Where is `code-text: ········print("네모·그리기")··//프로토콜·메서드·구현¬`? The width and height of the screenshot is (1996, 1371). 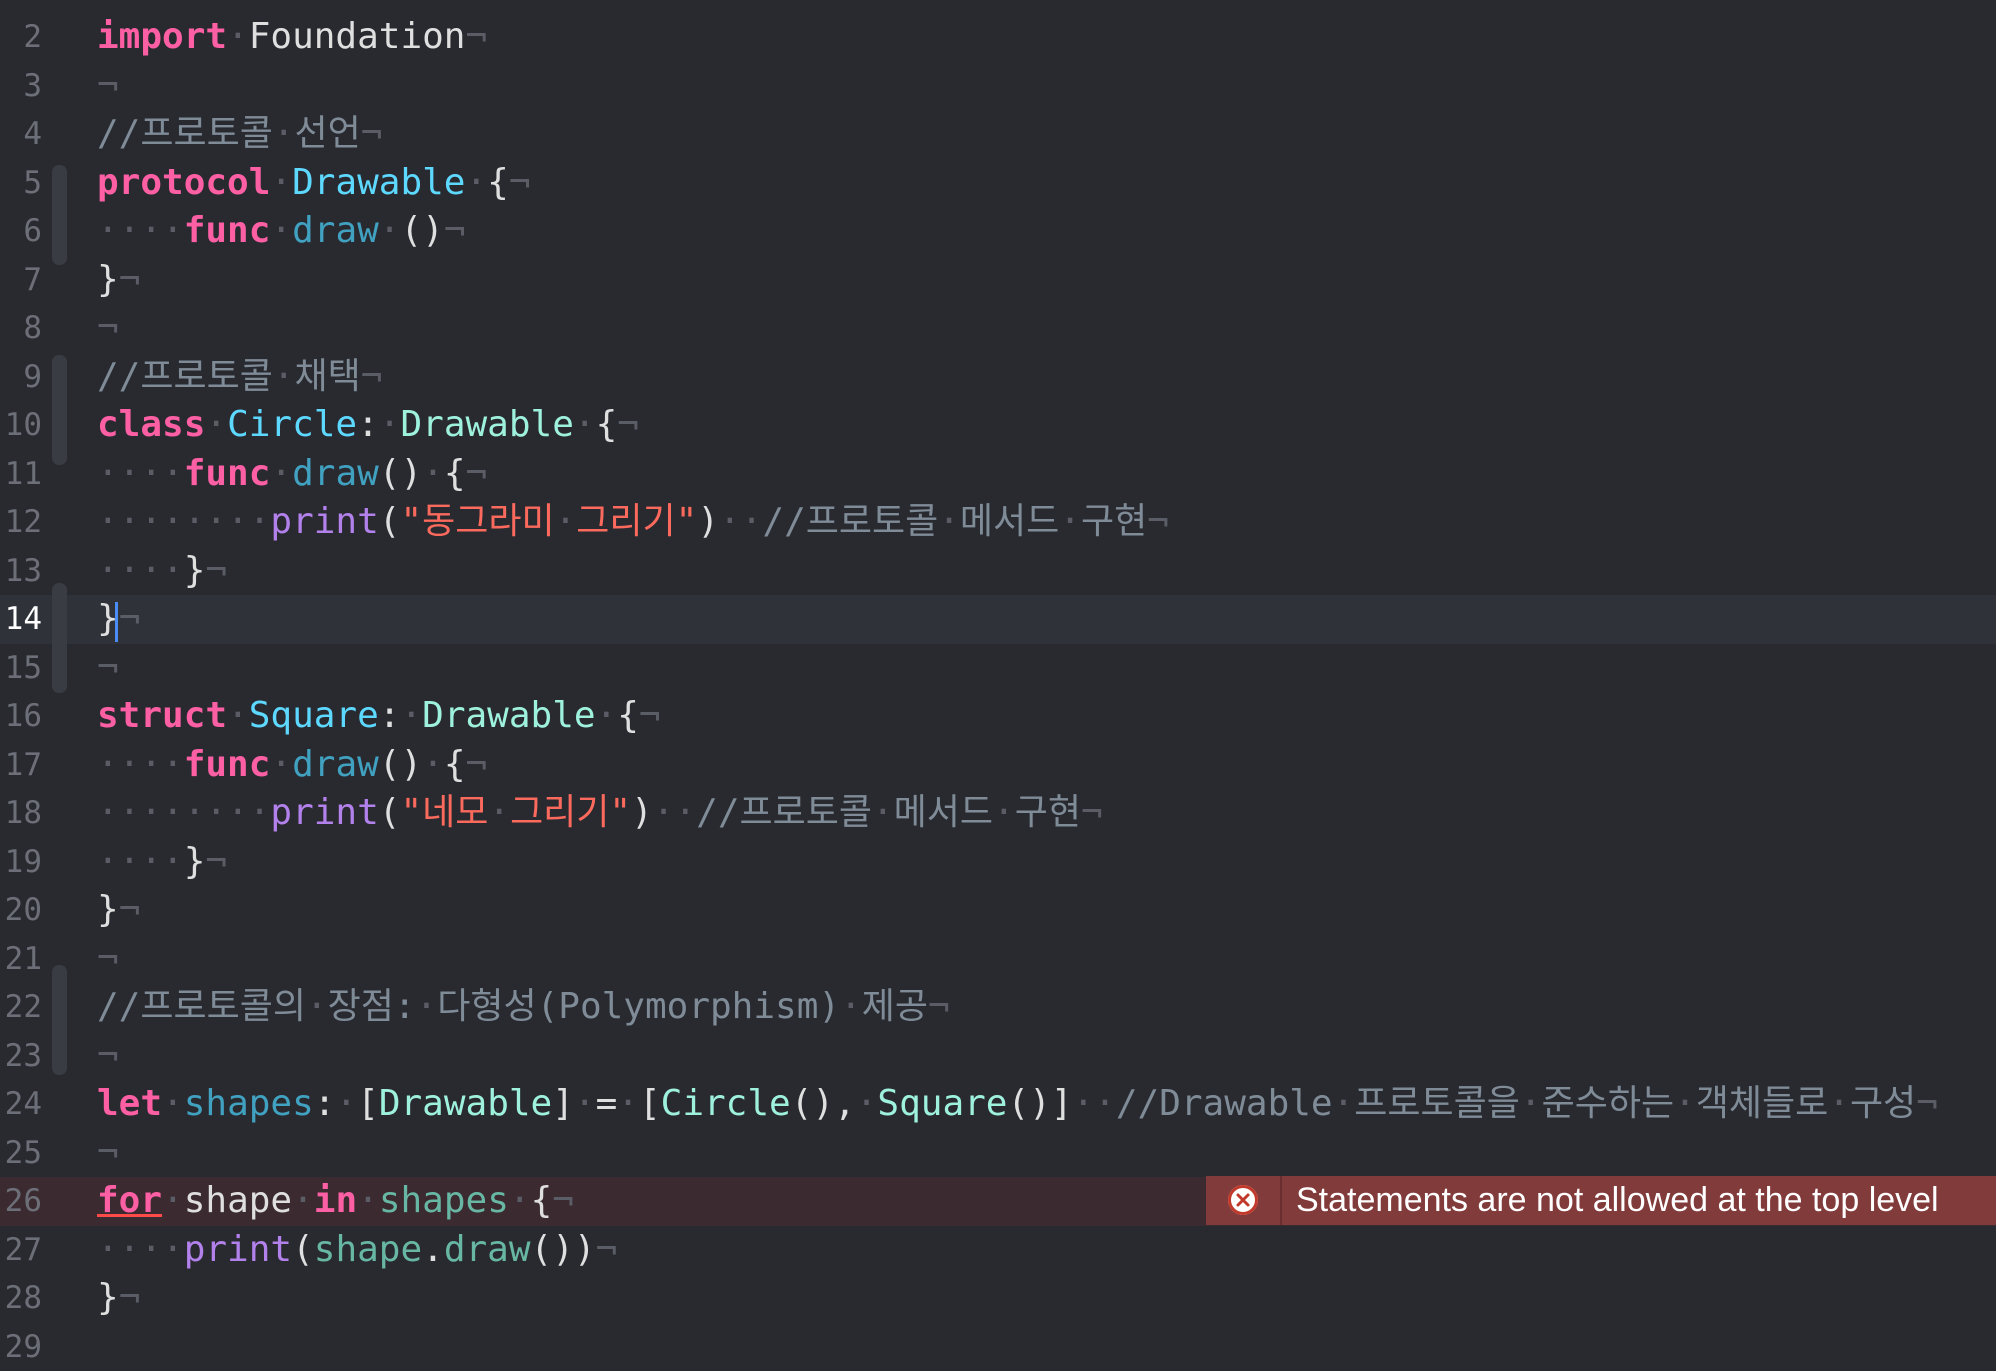 code-text: ········print("네모·그리기")··//프로토콜·메서드·구현¬ is located at coordinates (600, 813).